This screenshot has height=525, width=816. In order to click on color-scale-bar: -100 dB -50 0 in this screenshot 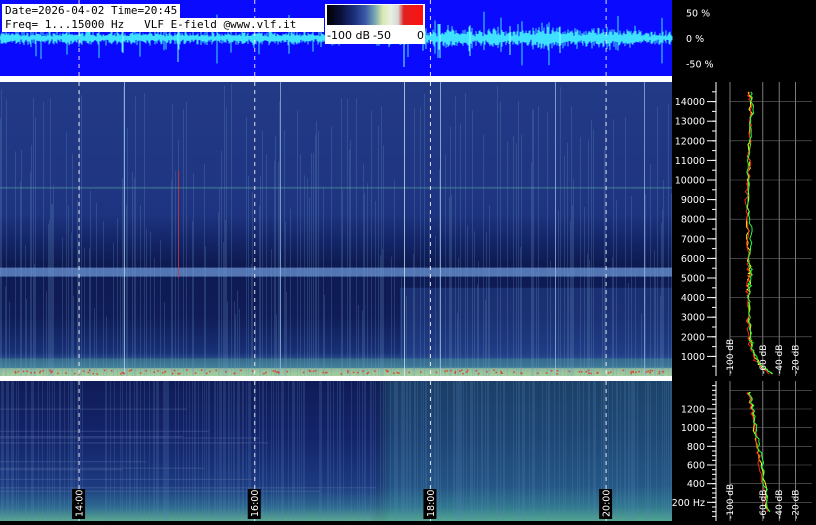, I will do `click(375, 24)`.